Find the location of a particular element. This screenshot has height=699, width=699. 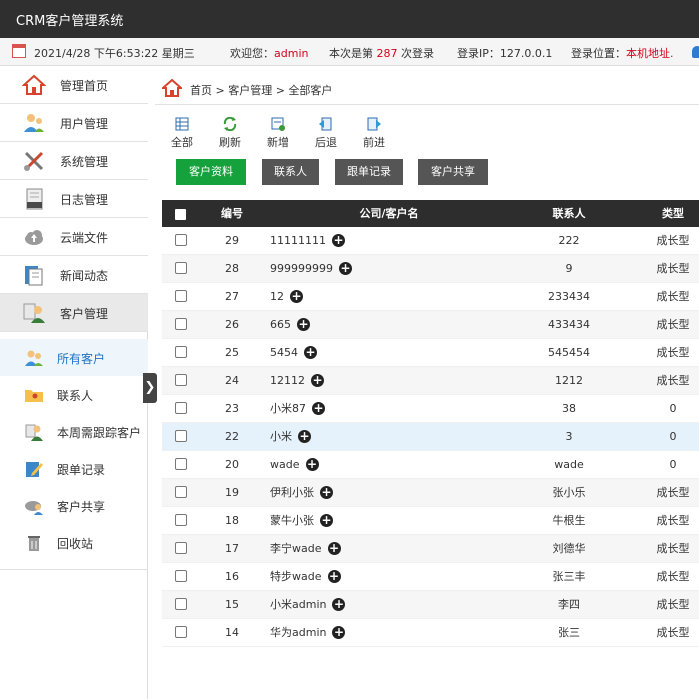

row-company-text: 999999999 is located at coordinates (301, 268).